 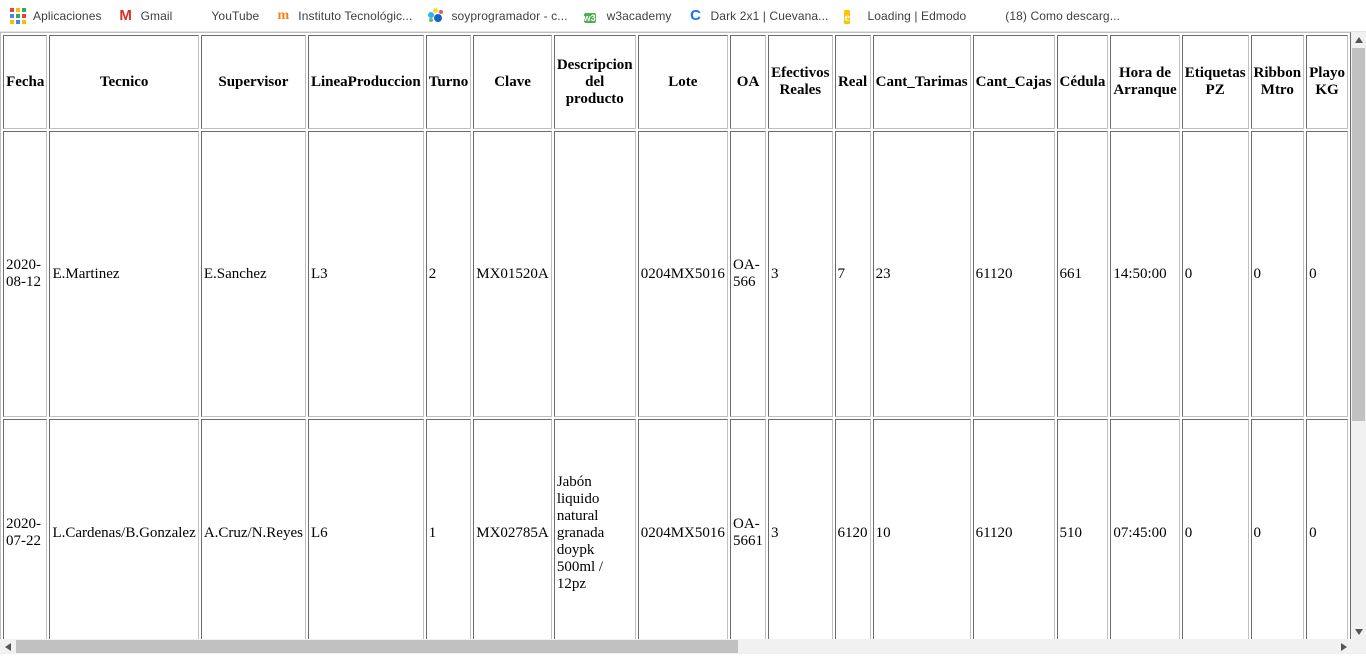 I want to click on scrollbar-corner, so click(x=1358, y=646).